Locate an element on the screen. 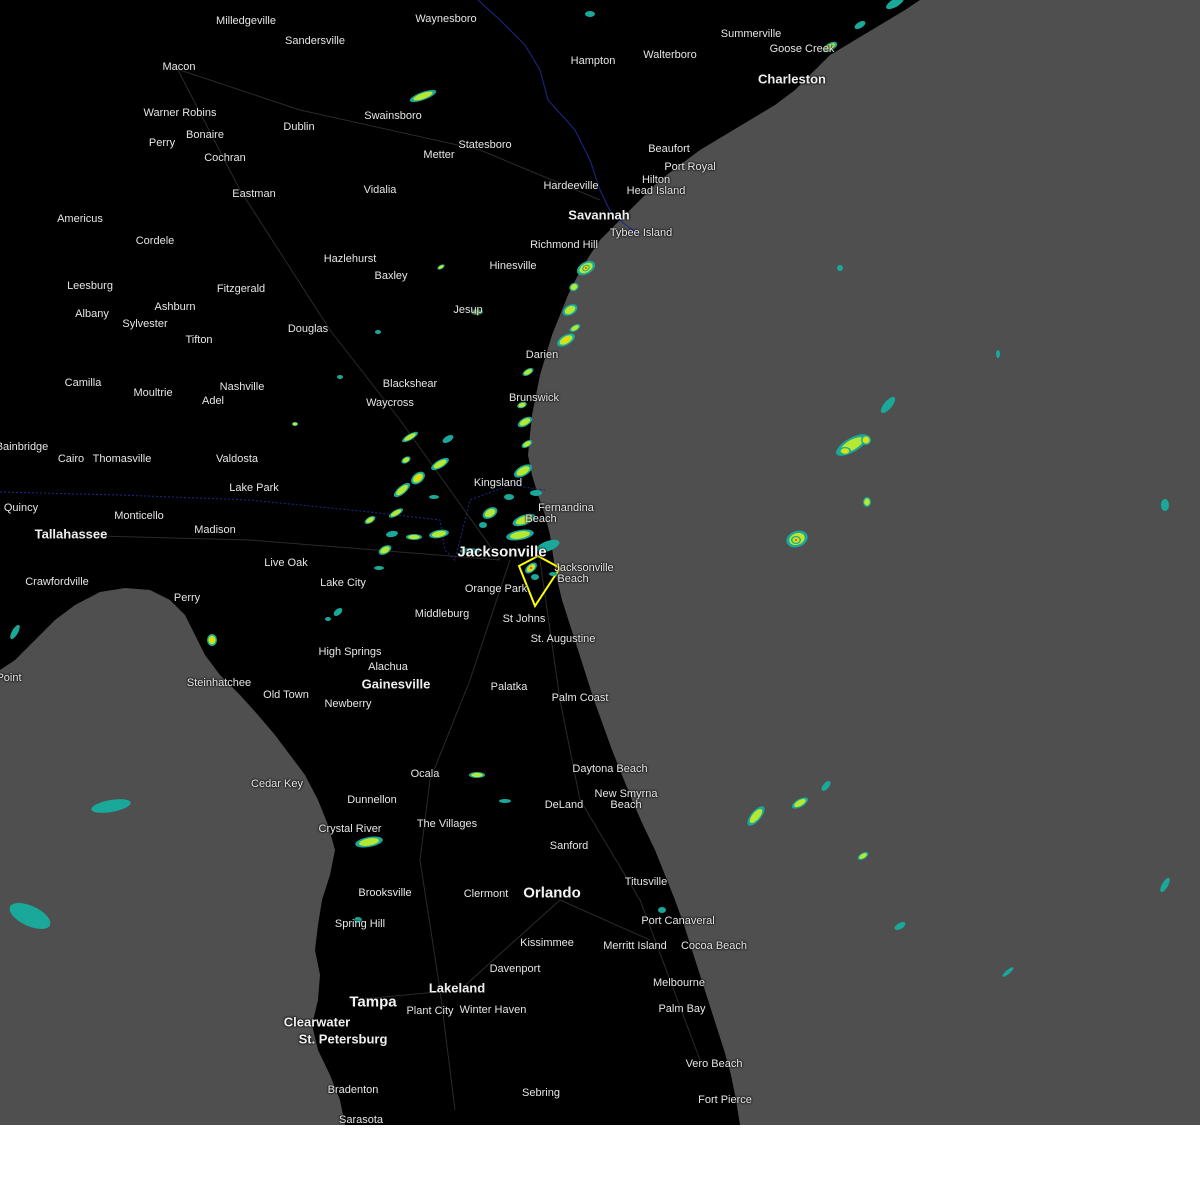 The width and height of the screenshot is (1200, 1200). city-point: Point is located at coordinates (11, 678).